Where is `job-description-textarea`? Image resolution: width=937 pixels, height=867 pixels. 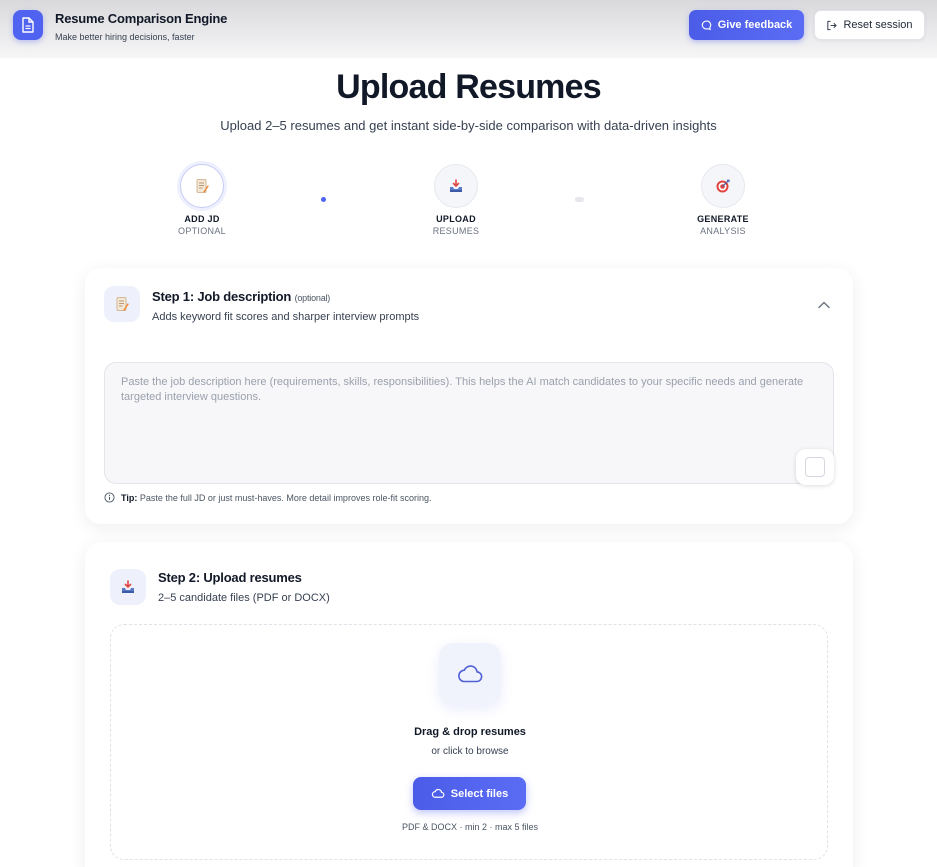 job-description-textarea is located at coordinates (469, 423).